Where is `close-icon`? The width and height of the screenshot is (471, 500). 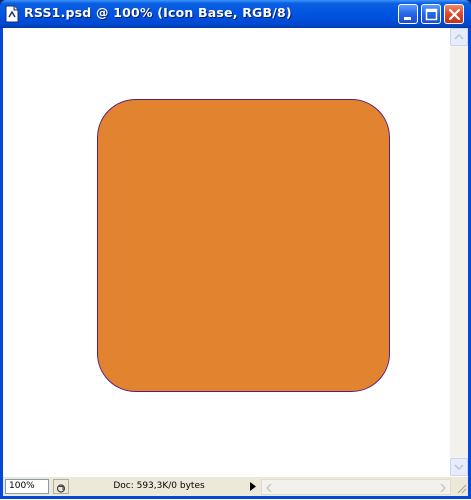 close-icon is located at coordinates (454, 14).